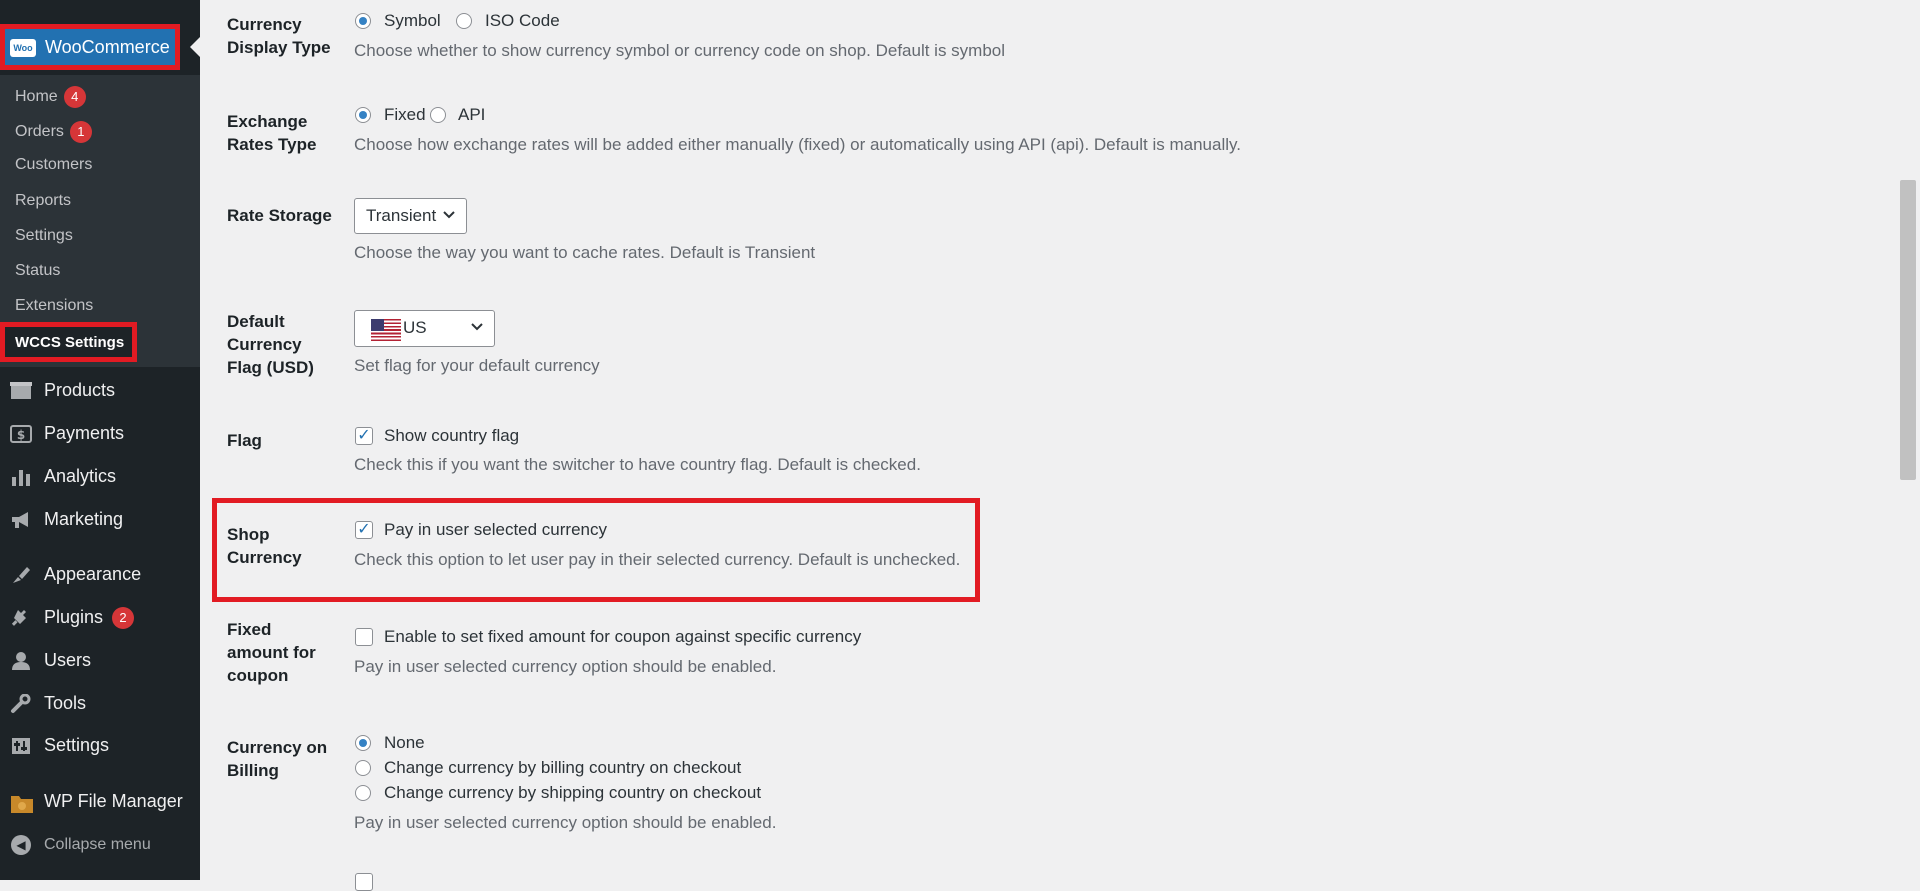  I want to click on radio-iso-code-label: ISO Code, so click(522, 21).